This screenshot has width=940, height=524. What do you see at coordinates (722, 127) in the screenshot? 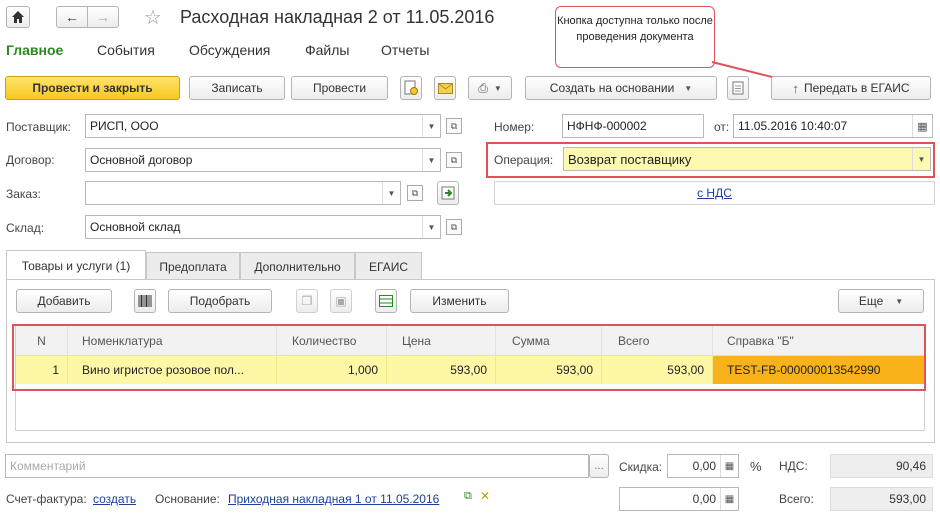
I see `date-label: от:` at bounding box center [722, 127].